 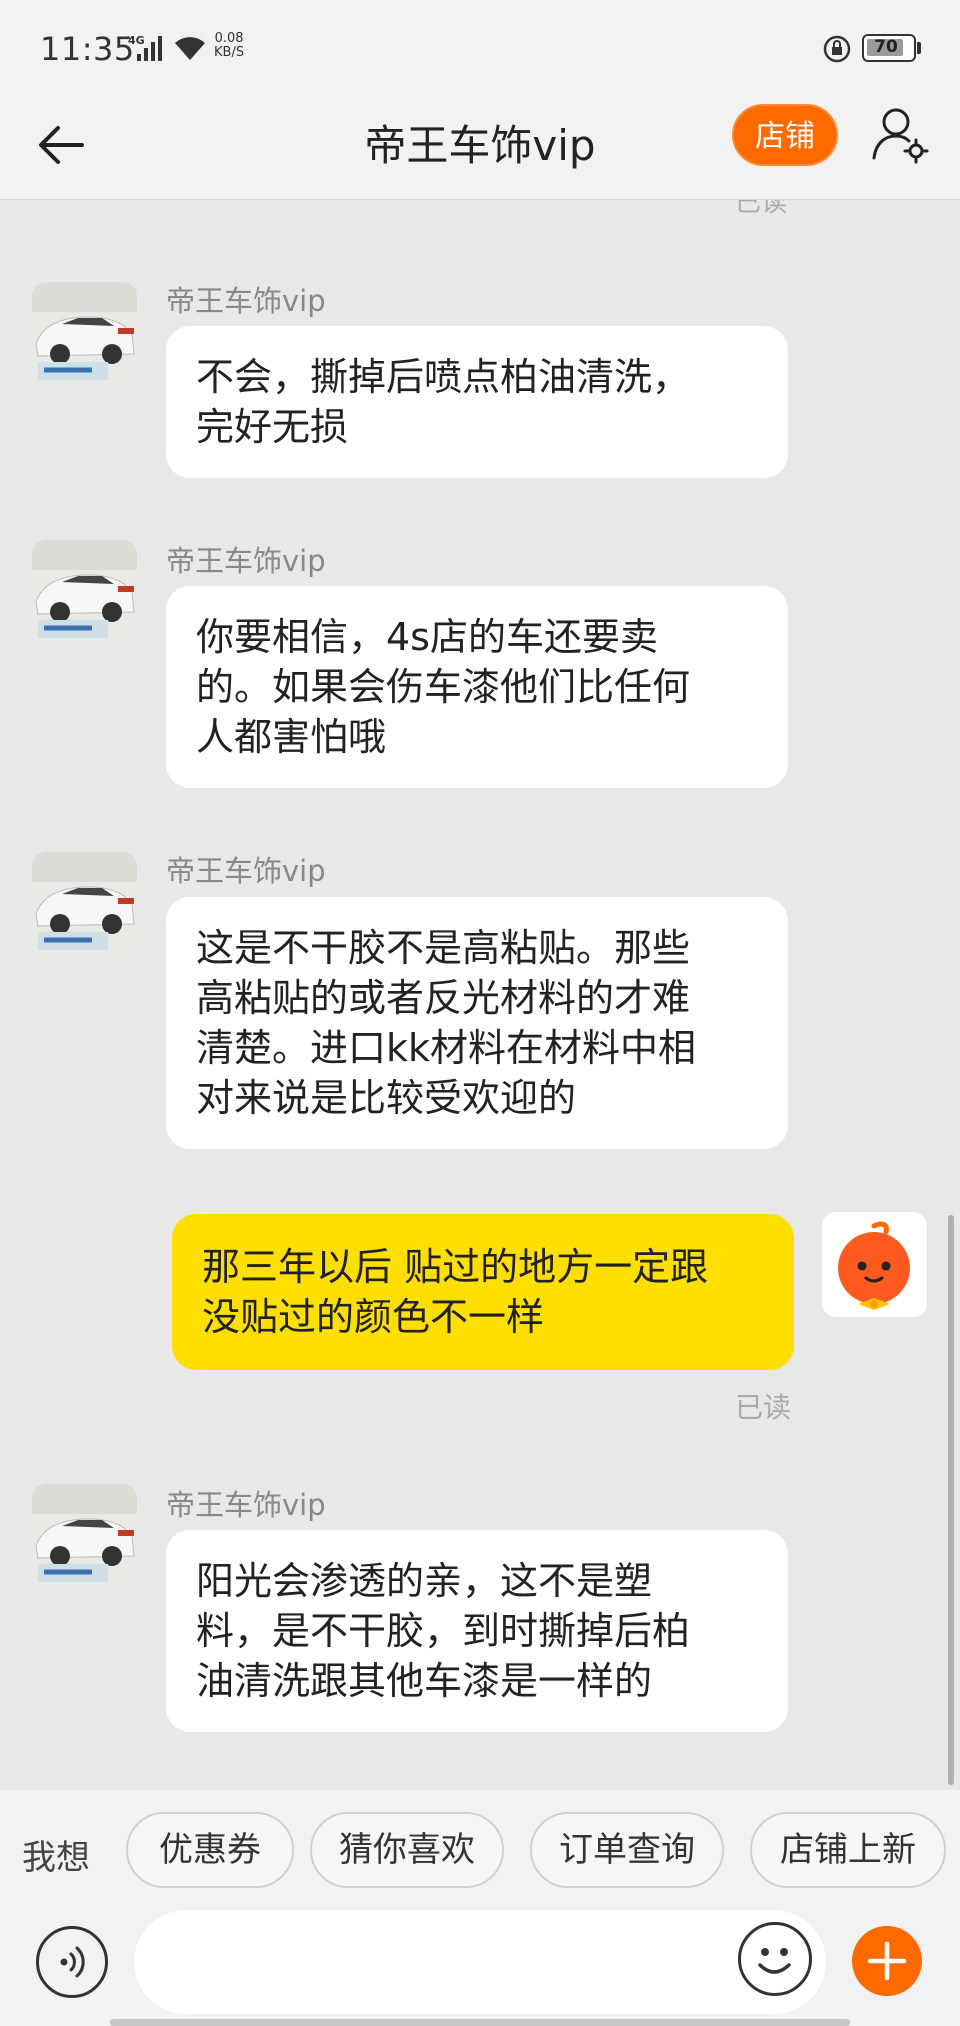 I want to click on message-input, so click(x=480, y=1962).